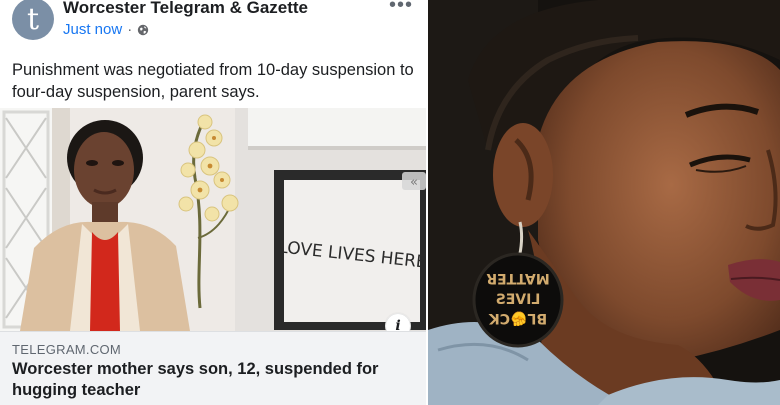 The width and height of the screenshot is (780, 405). Describe the element at coordinates (518, 300) in the screenshot. I see `svg-text: LIVES` at that location.